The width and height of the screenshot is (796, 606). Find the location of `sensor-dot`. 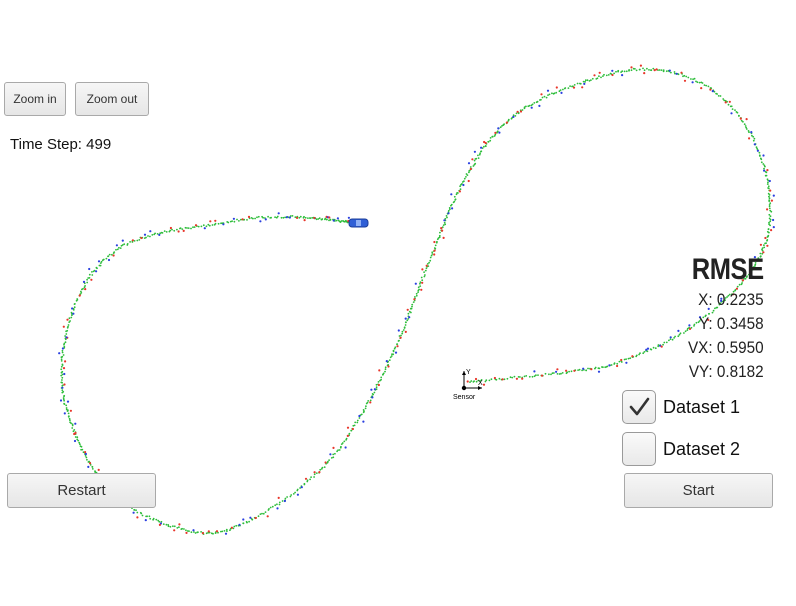

sensor-dot is located at coordinates (464, 388).